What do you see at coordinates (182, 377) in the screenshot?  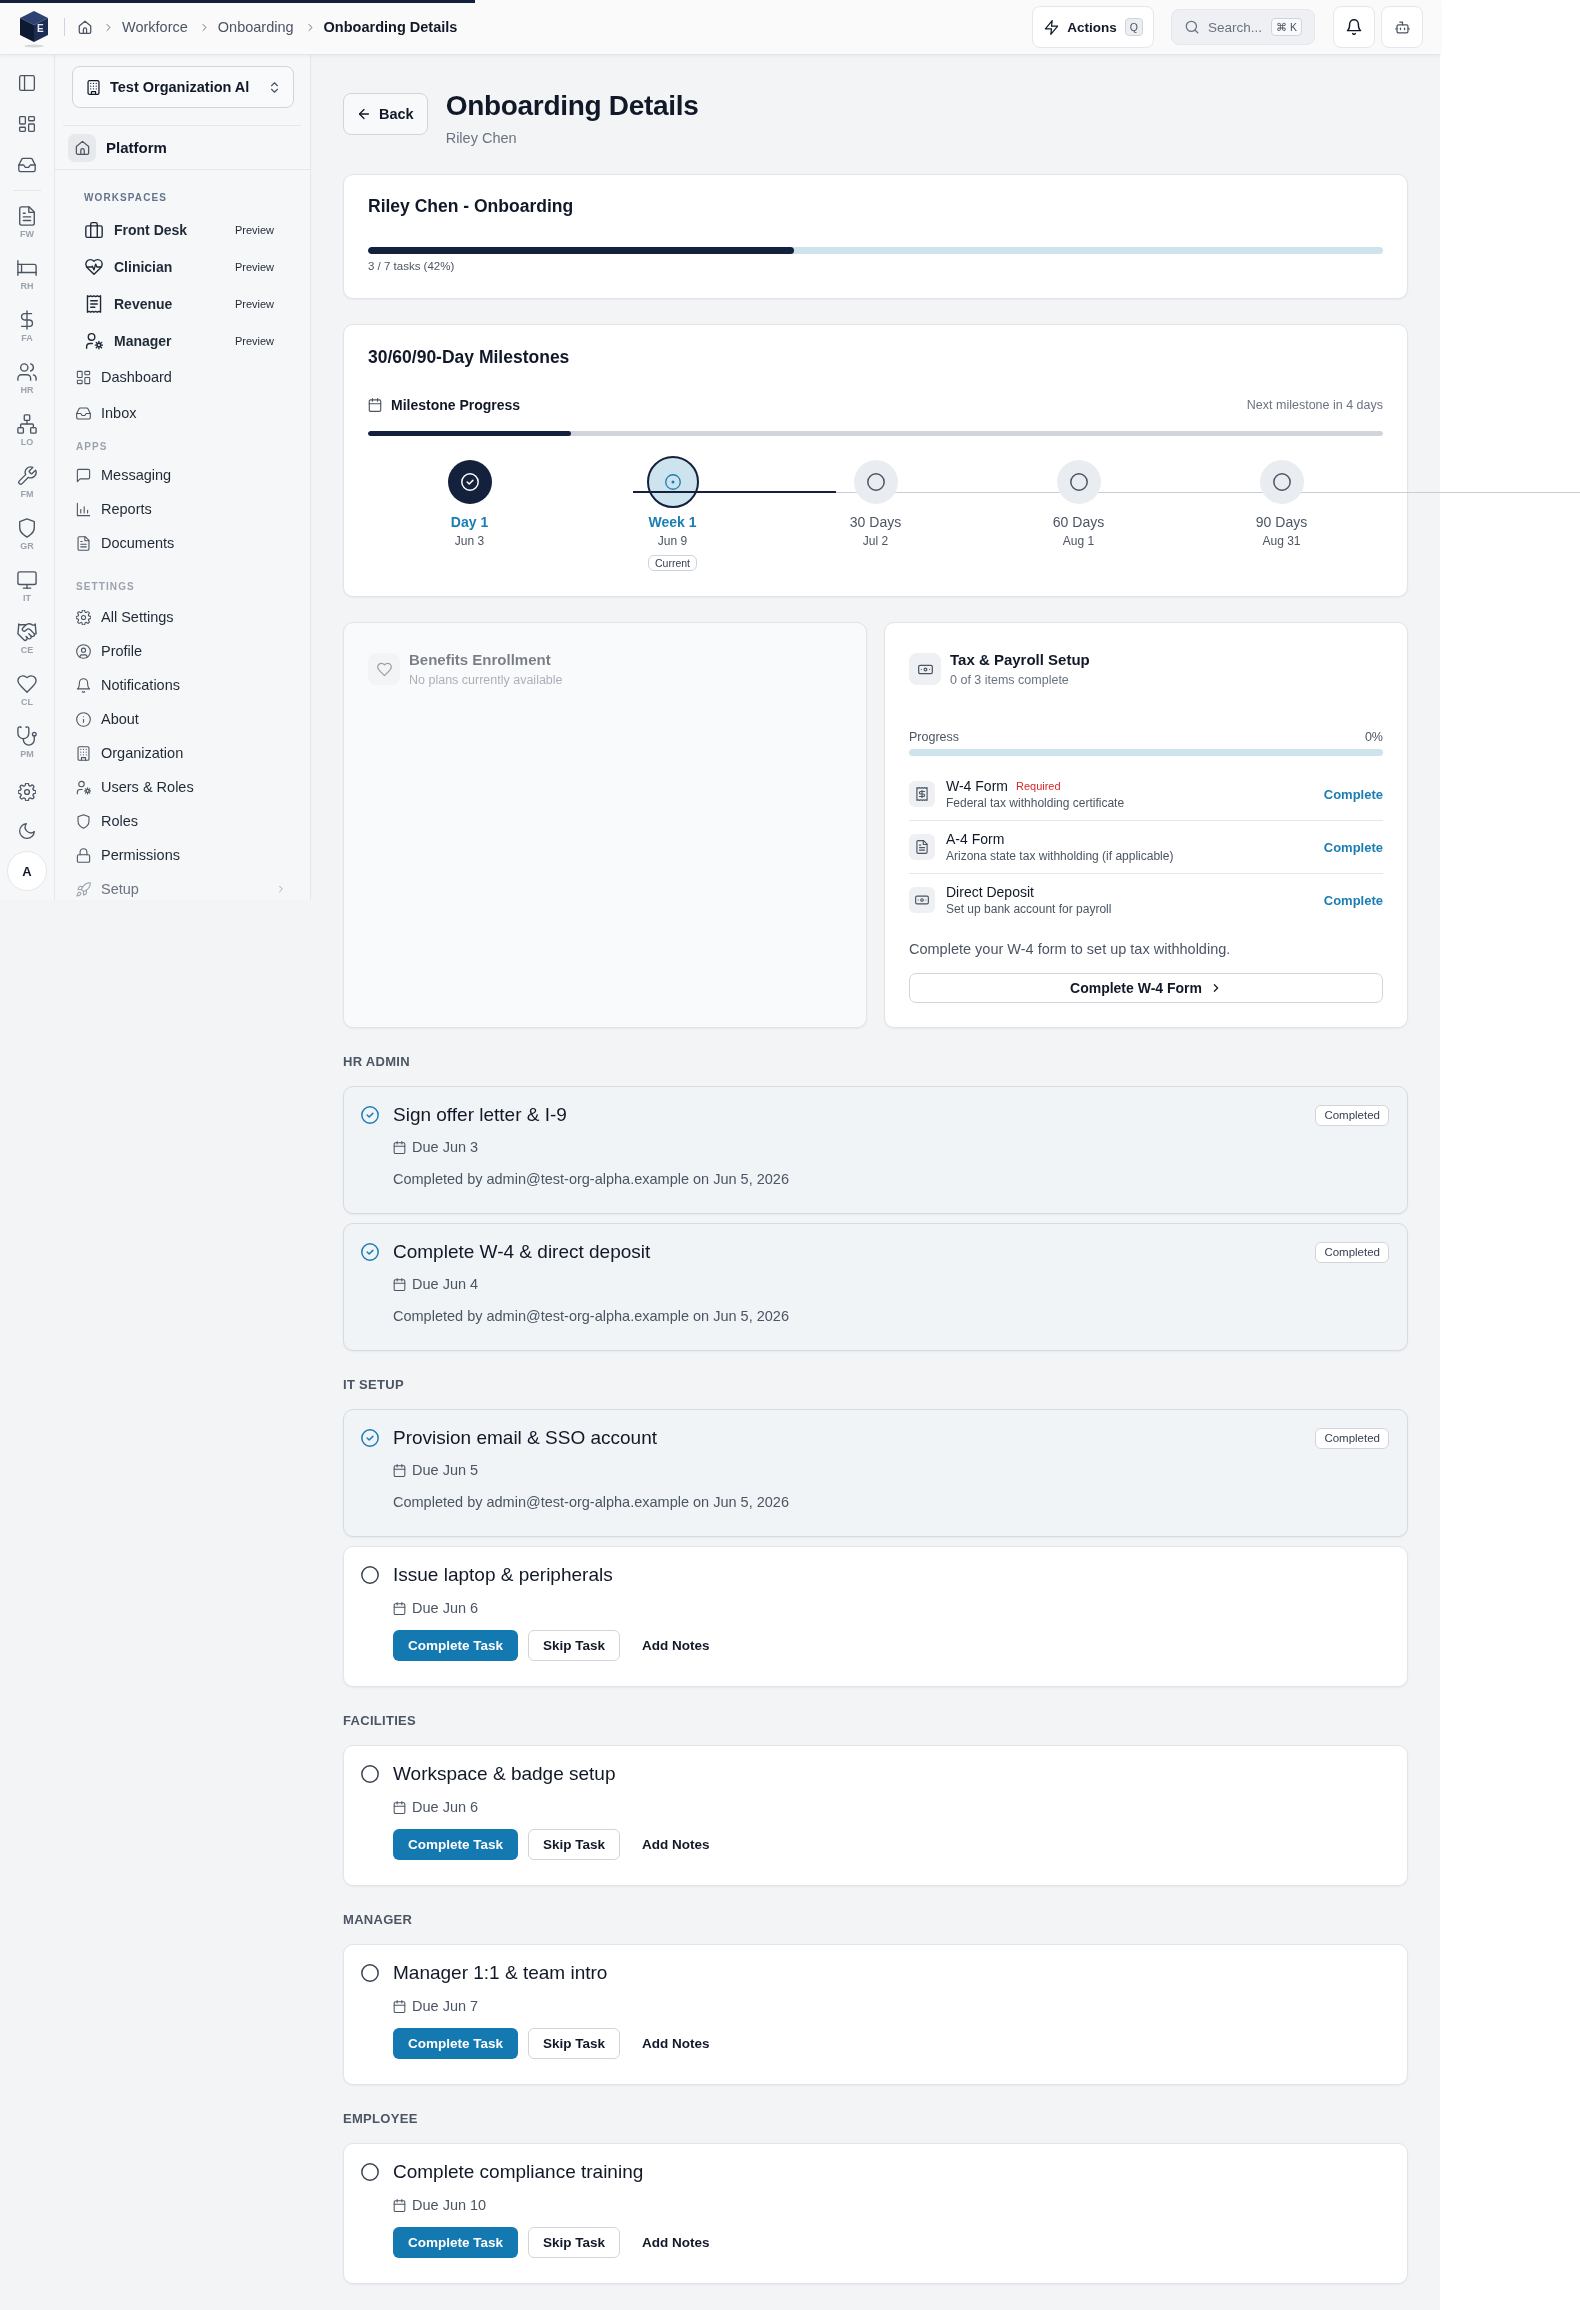 I see `nav-link: Dashboard` at bounding box center [182, 377].